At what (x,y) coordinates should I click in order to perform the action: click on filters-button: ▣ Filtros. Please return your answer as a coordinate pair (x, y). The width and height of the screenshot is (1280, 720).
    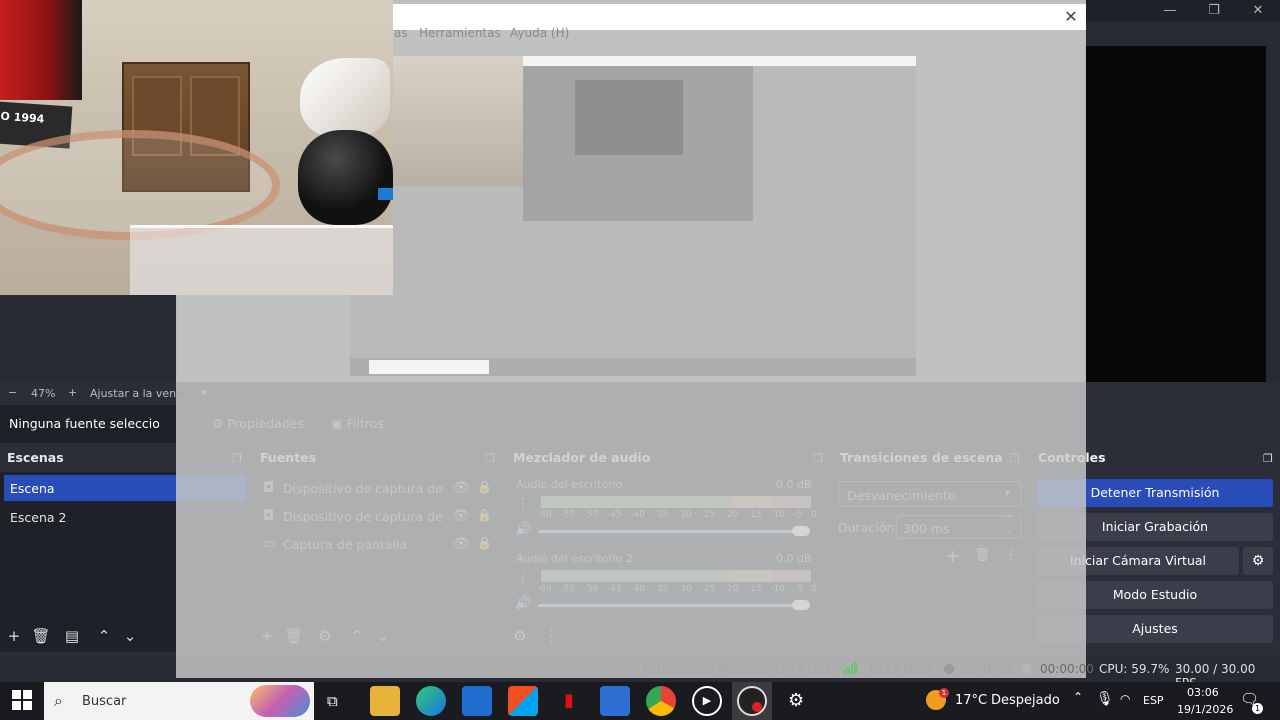
    Looking at the image, I should click on (357, 423).